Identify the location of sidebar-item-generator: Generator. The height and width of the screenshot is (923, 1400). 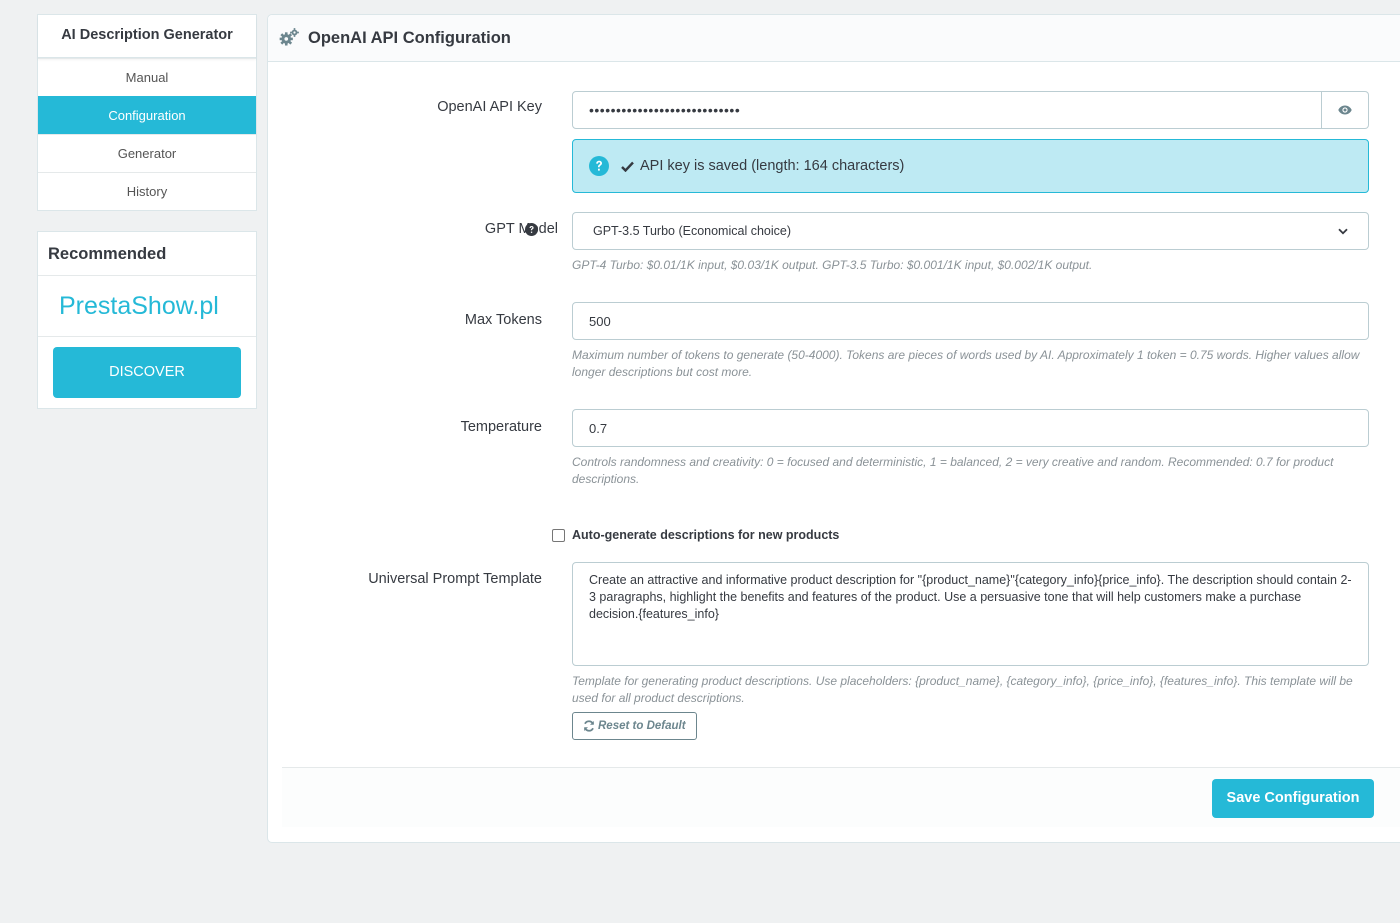
(147, 153).